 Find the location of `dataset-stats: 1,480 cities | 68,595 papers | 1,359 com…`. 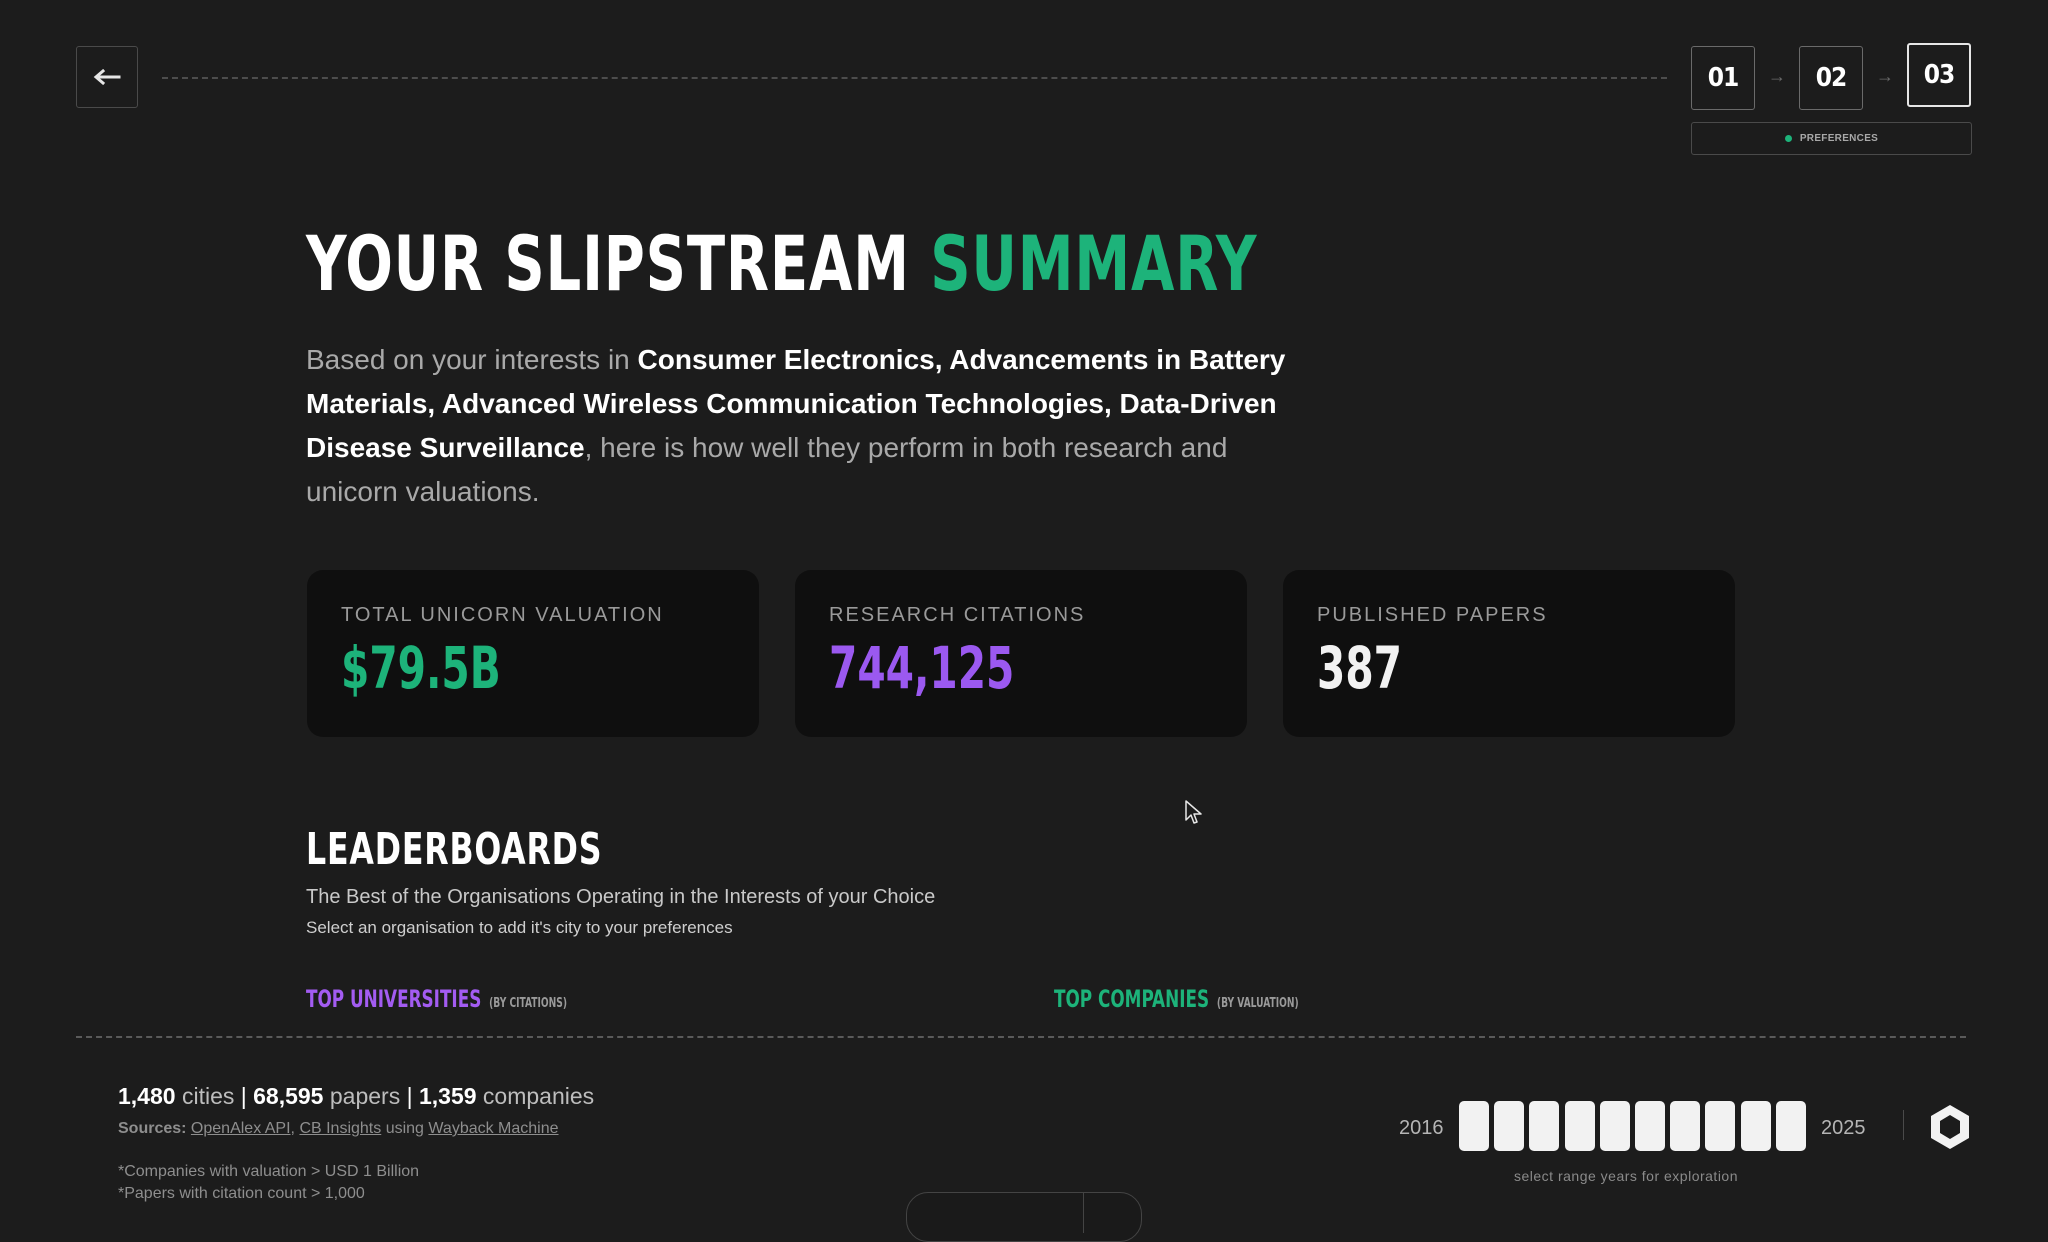

dataset-stats: 1,480 cities | 68,595 papers | 1,359 com… is located at coordinates (356, 1096).